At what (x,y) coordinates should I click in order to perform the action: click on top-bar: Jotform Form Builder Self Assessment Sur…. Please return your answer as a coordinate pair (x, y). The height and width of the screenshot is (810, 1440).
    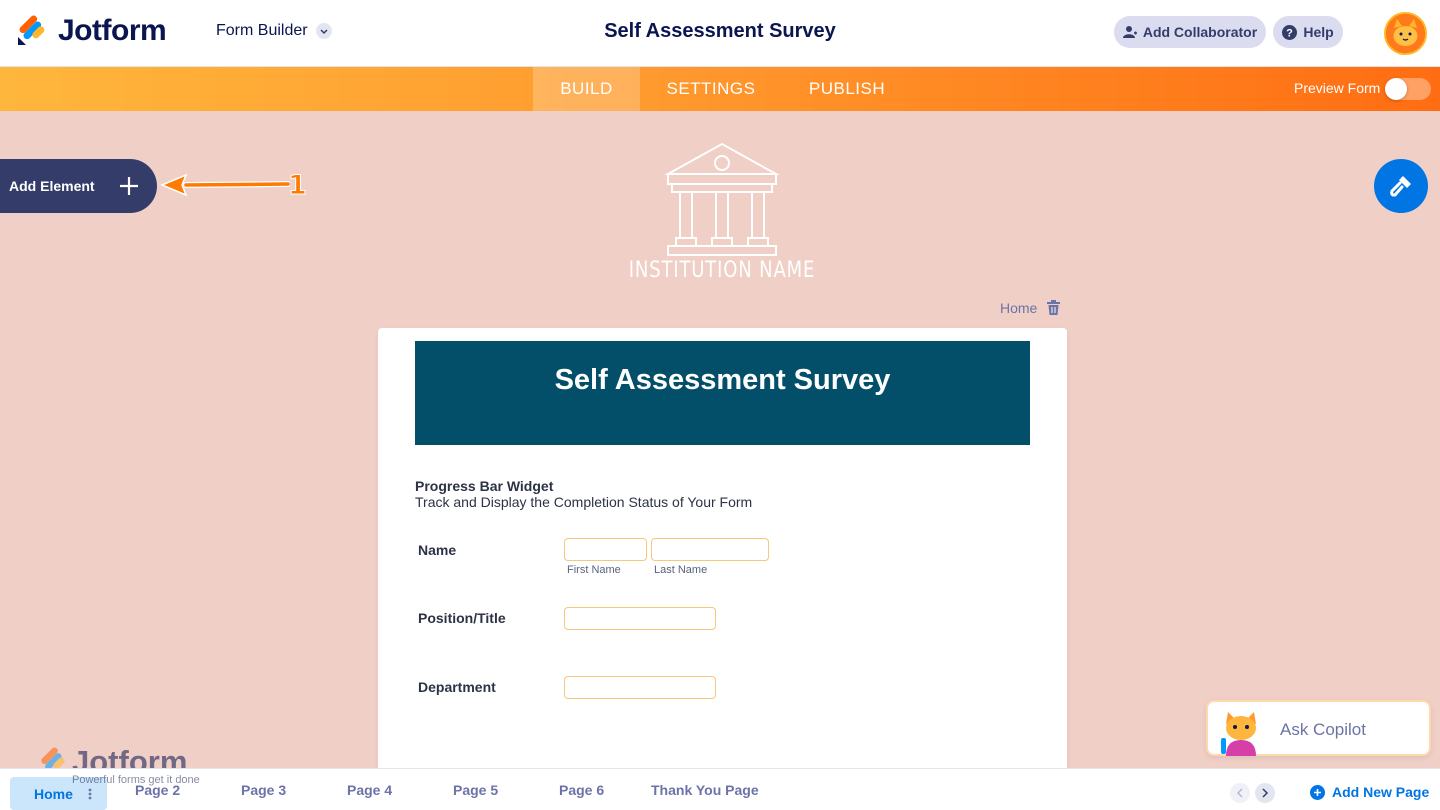
    Looking at the image, I should click on (720, 33).